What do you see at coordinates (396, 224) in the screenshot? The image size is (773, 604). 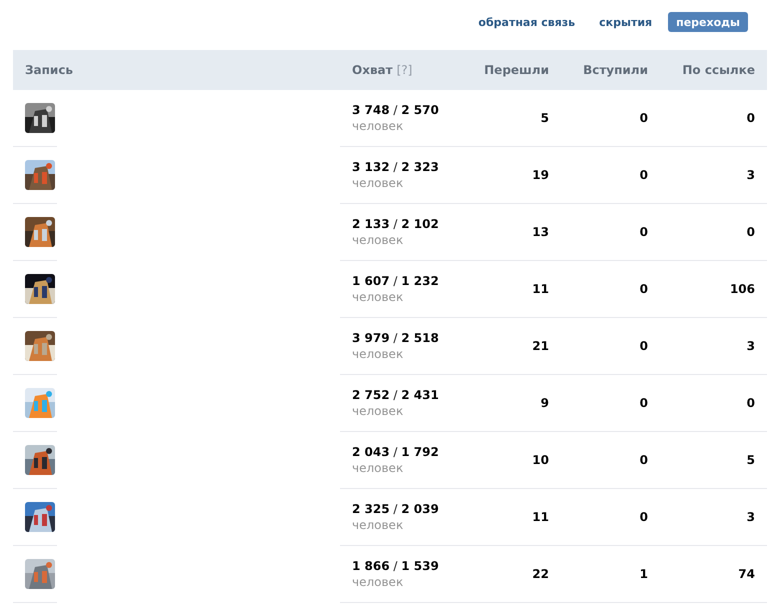 I see `reach-value: 2 133 / 2 102` at bounding box center [396, 224].